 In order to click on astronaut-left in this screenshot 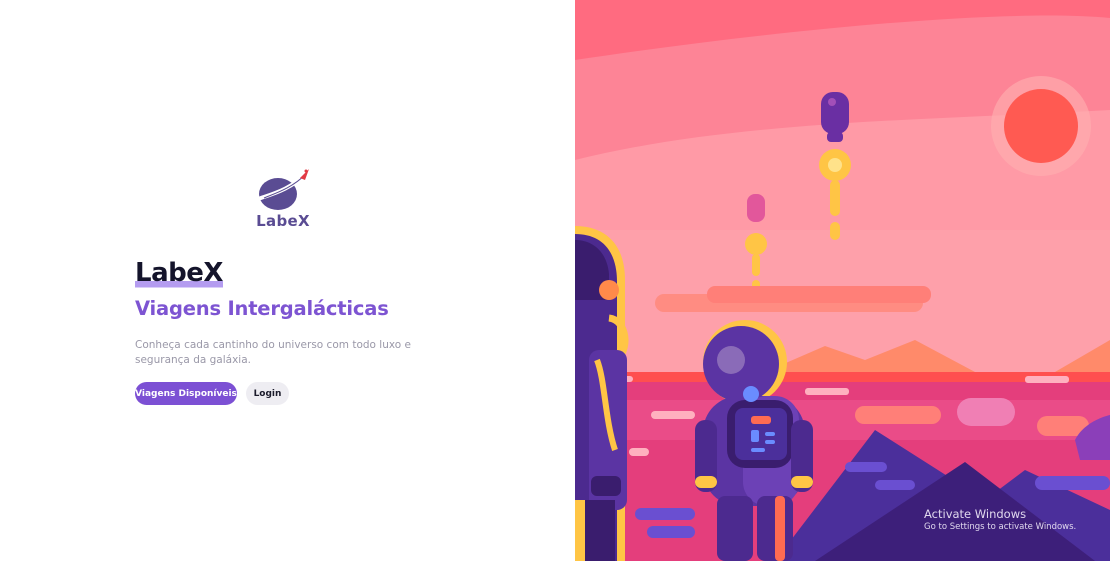, I will do `click(602, 393)`.